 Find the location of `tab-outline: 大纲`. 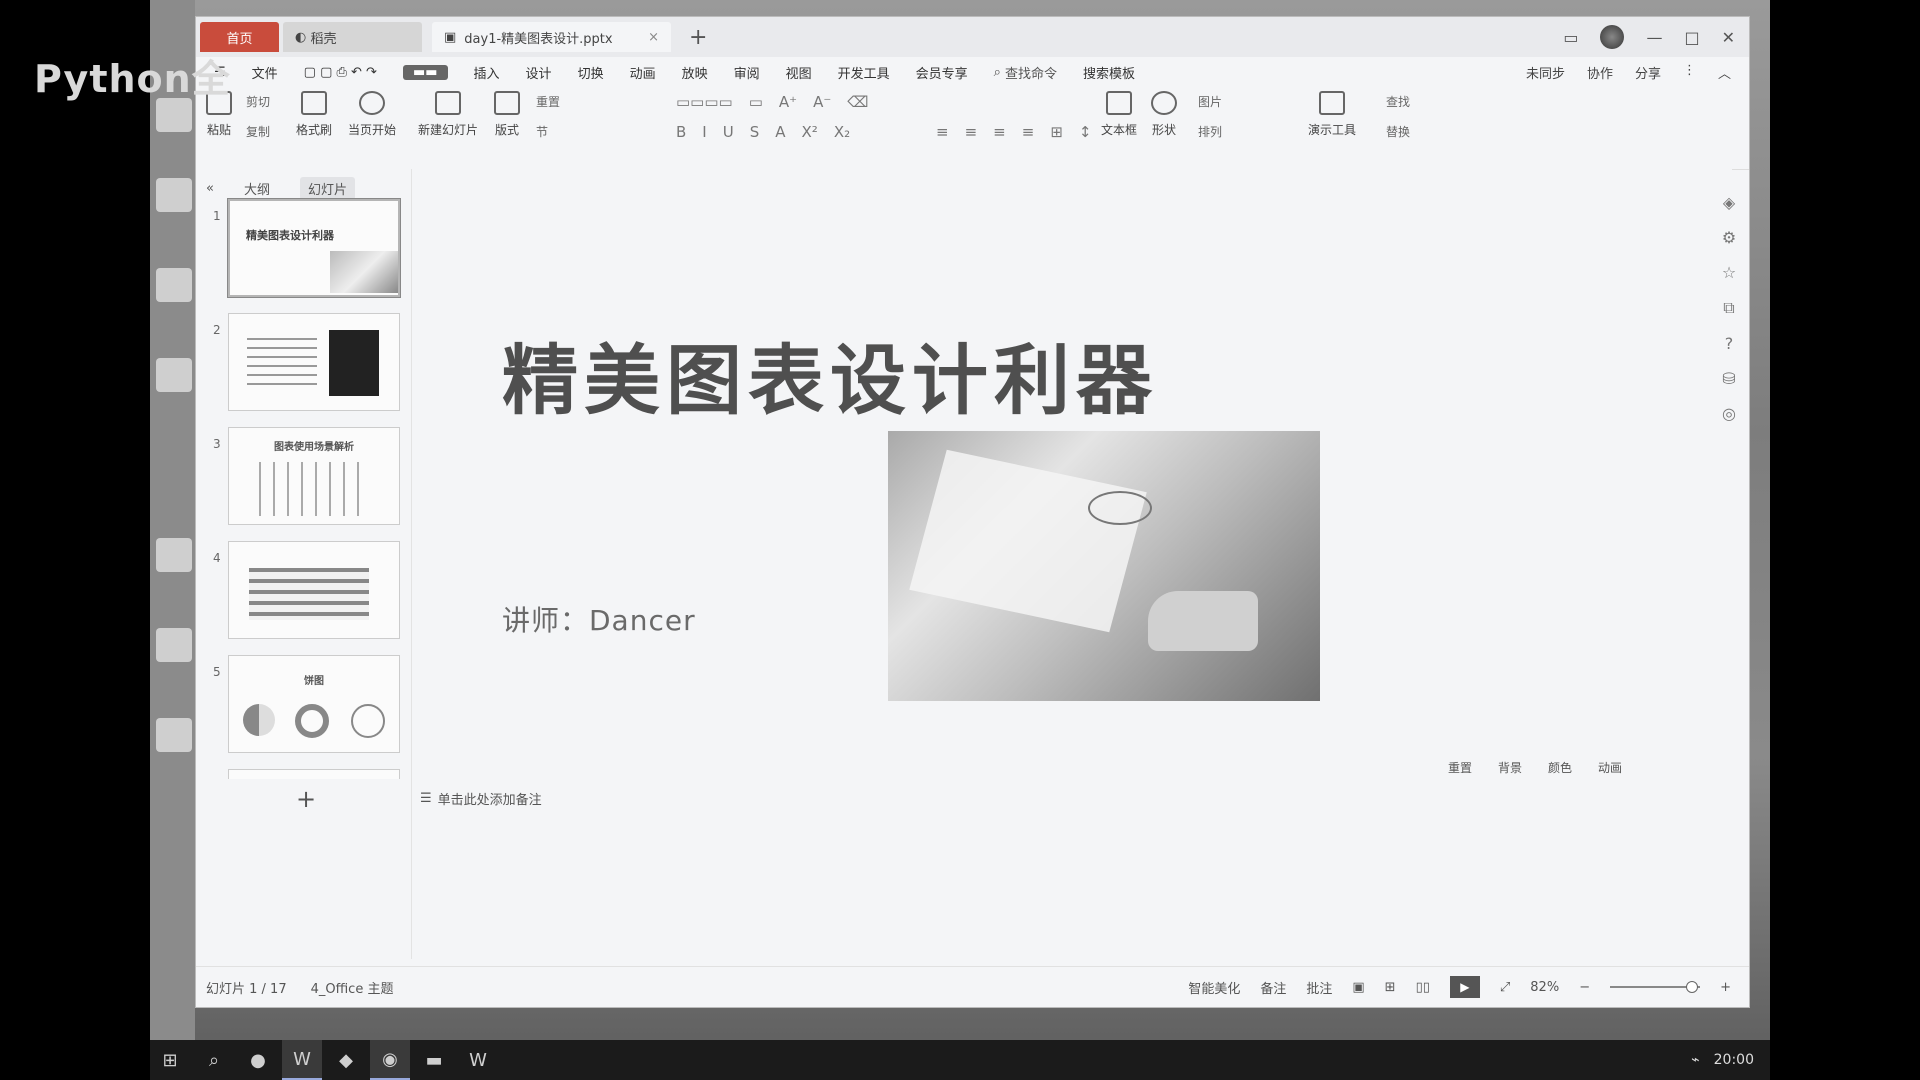

tab-outline: 大纲 is located at coordinates (257, 188).